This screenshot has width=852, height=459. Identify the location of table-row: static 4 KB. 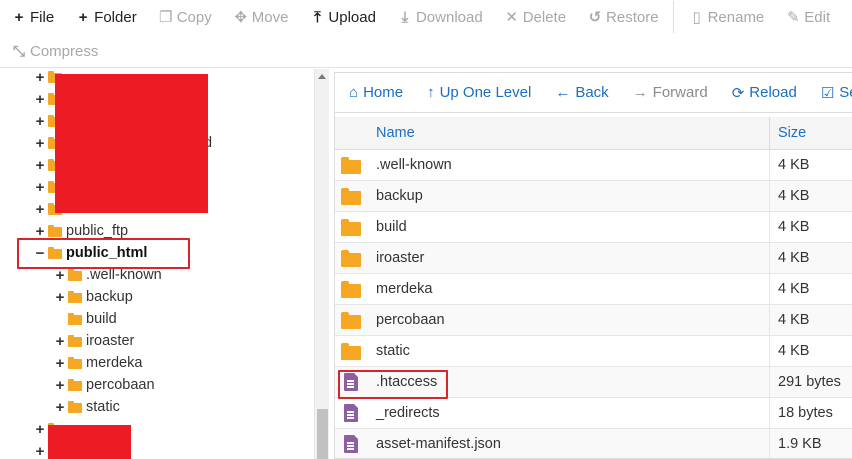
(593, 351).